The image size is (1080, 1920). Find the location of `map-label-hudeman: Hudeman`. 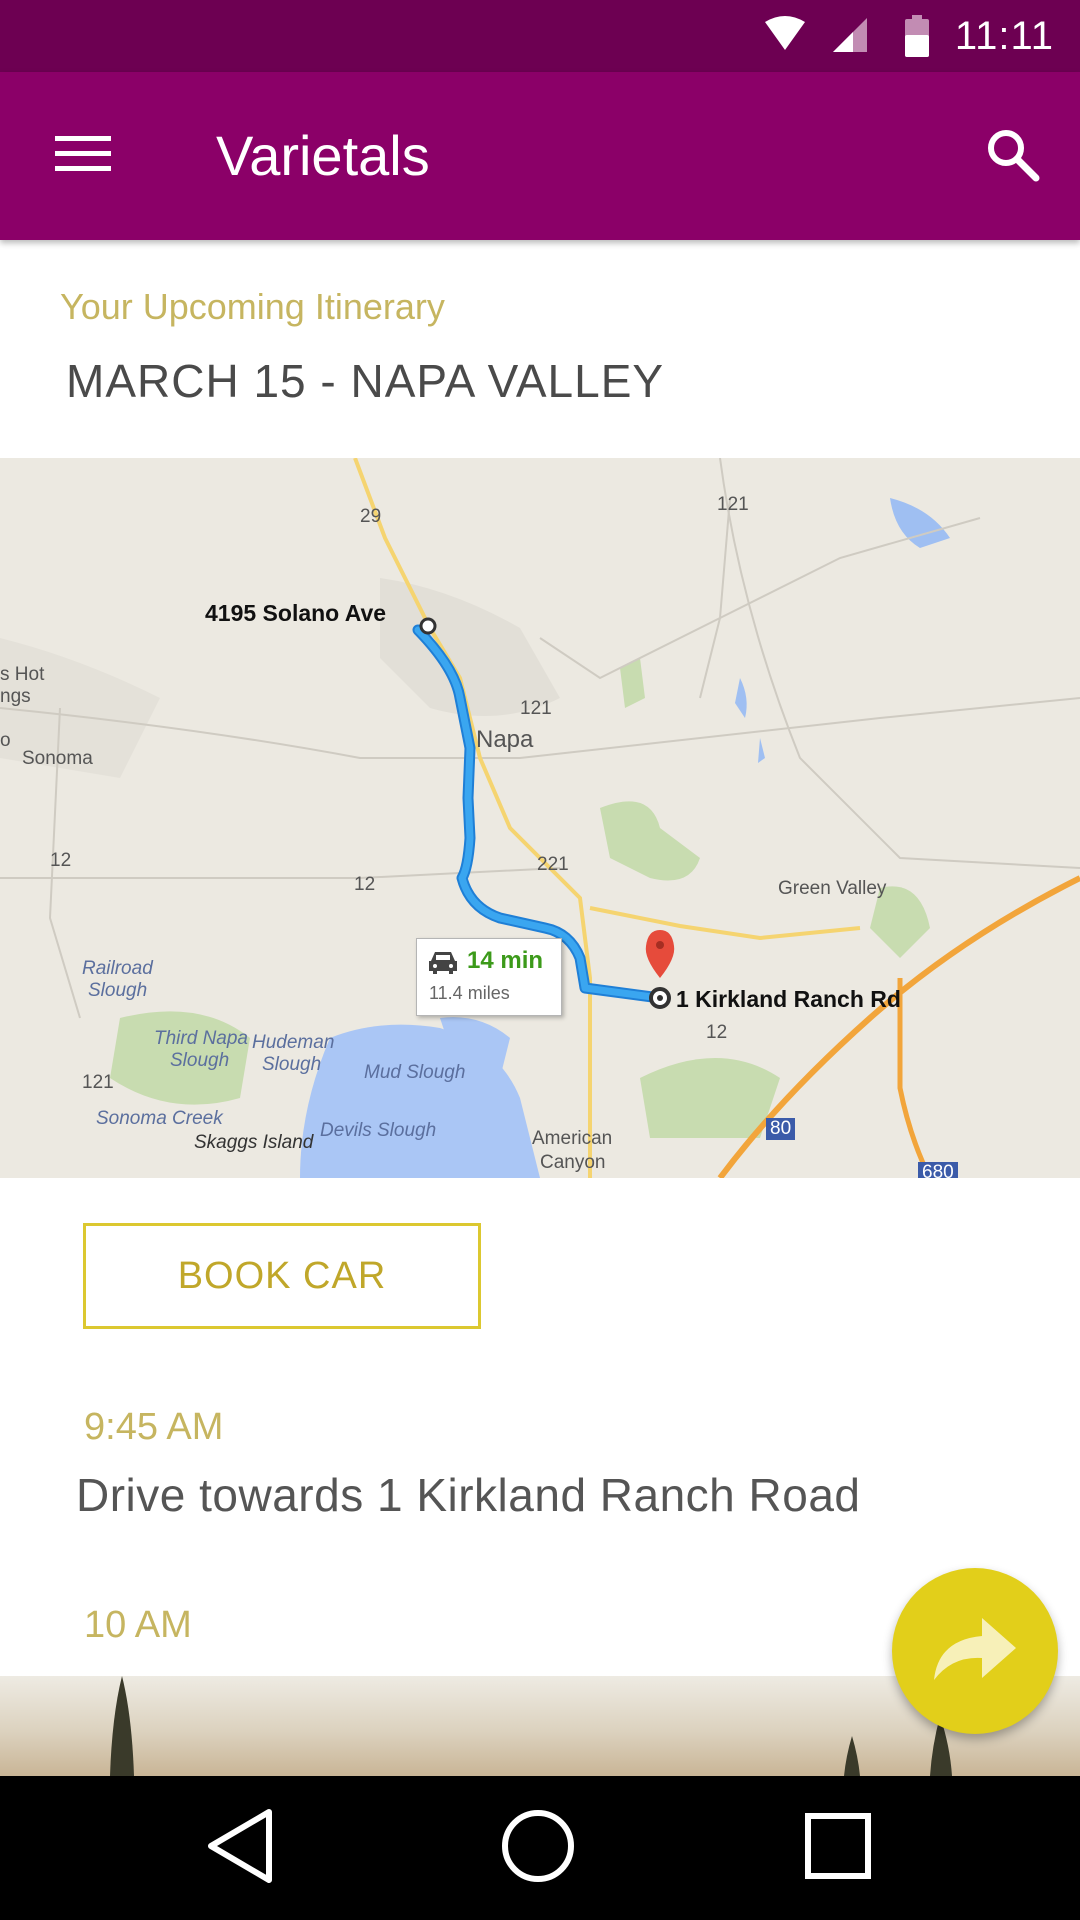

map-label-hudeman: Hudeman is located at coordinates (293, 1042).